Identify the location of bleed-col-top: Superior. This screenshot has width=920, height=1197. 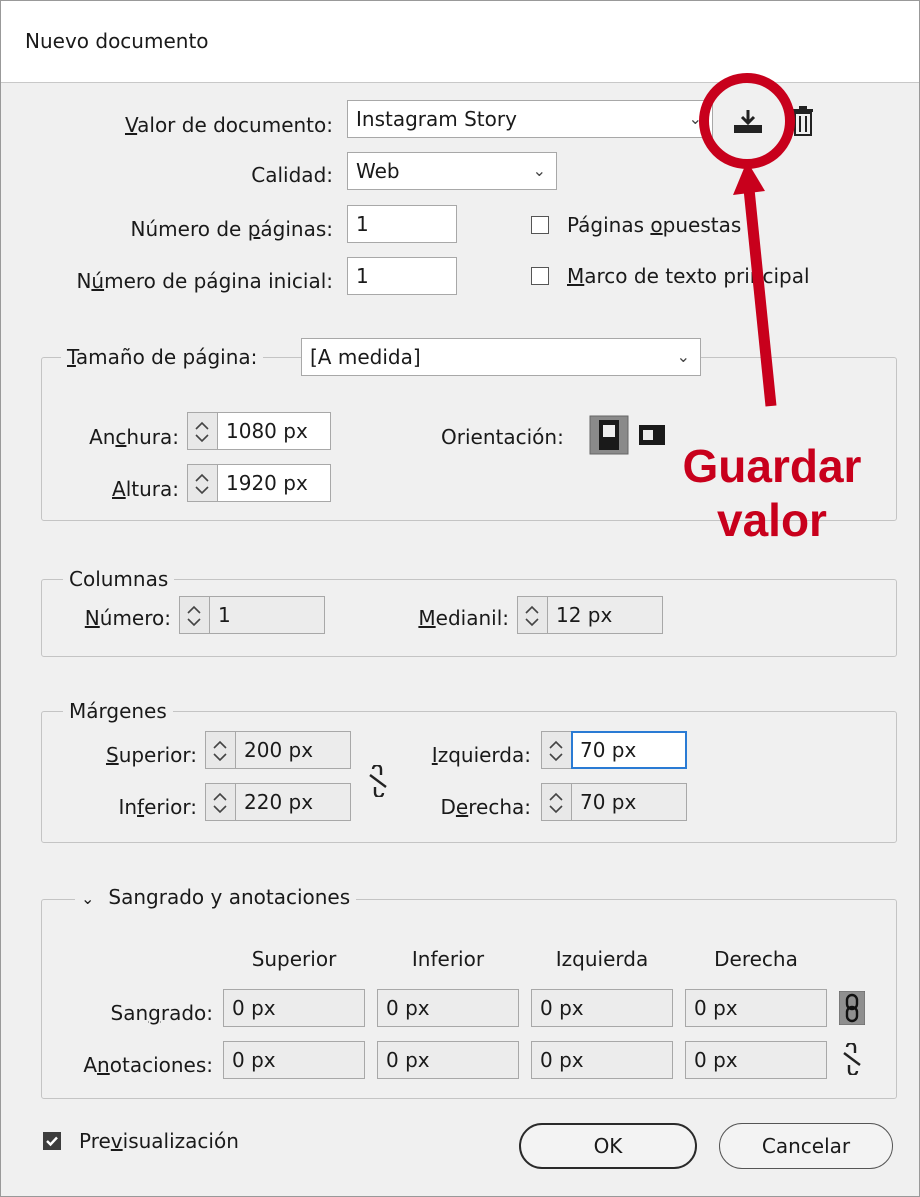
(294, 959).